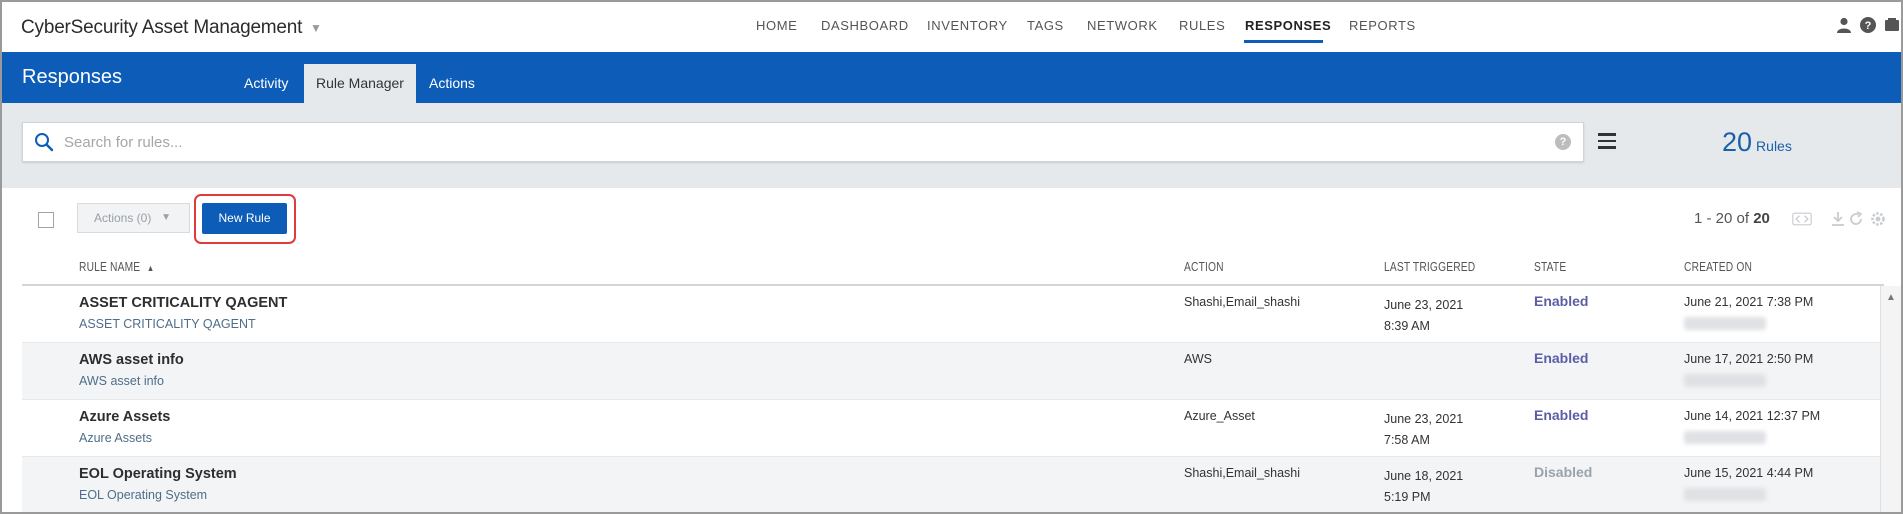 The height and width of the screenshot is (514, 1903). I want to click on nav-reports: REPORTS, so click(1382, 25).